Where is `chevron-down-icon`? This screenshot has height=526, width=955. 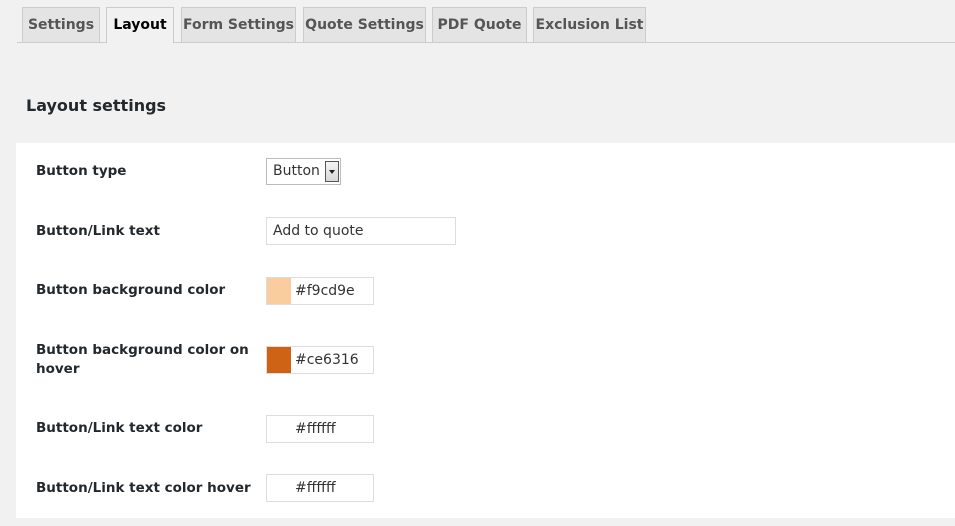 chevron-down-icon is located at coordinates (332, 171).